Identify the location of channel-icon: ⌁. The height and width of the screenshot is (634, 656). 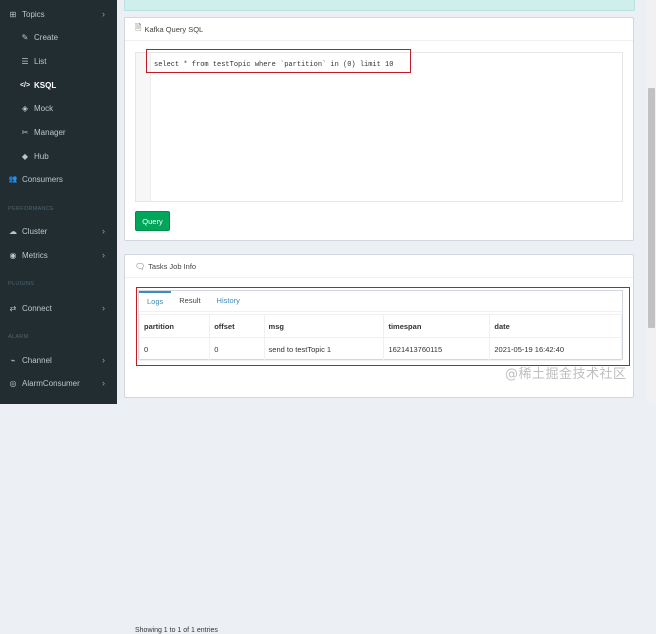
(13, 360).